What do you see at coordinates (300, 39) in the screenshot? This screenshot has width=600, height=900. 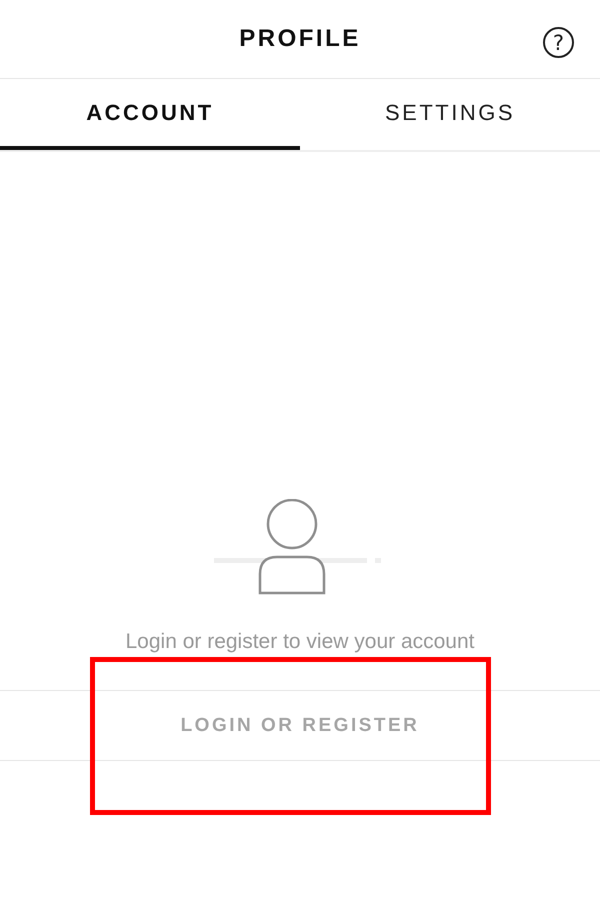 I see `screen-title: PROFILE` at bounding box center [300, 39].